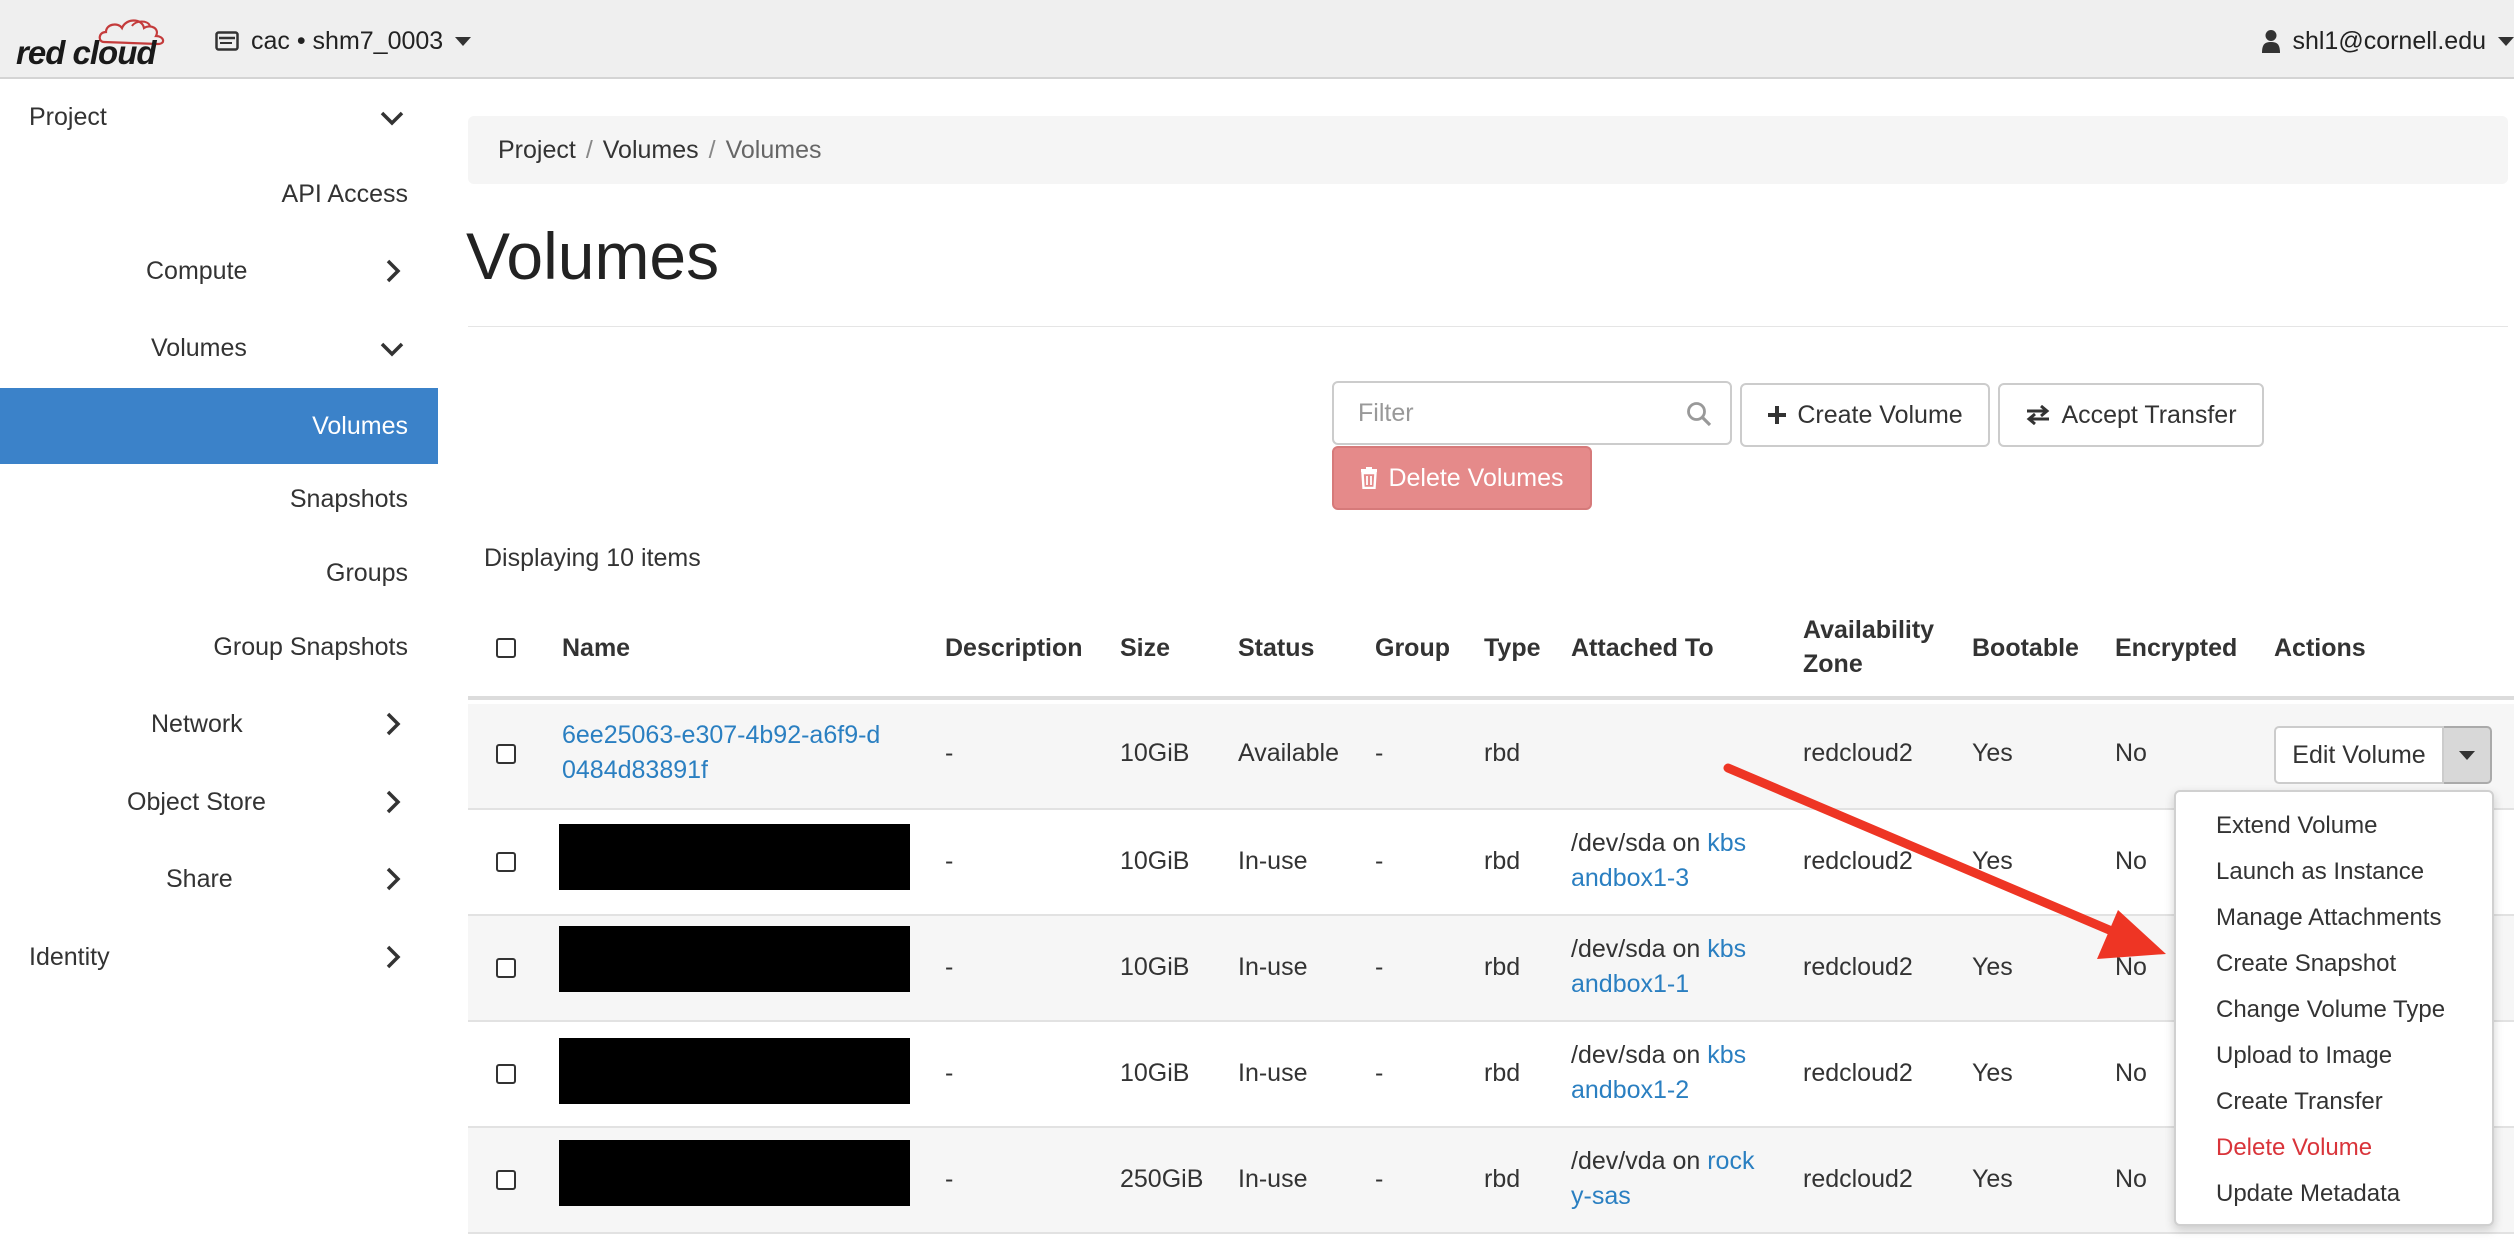  I want to click on sidebar-item-share: Share, so click(219, 879).